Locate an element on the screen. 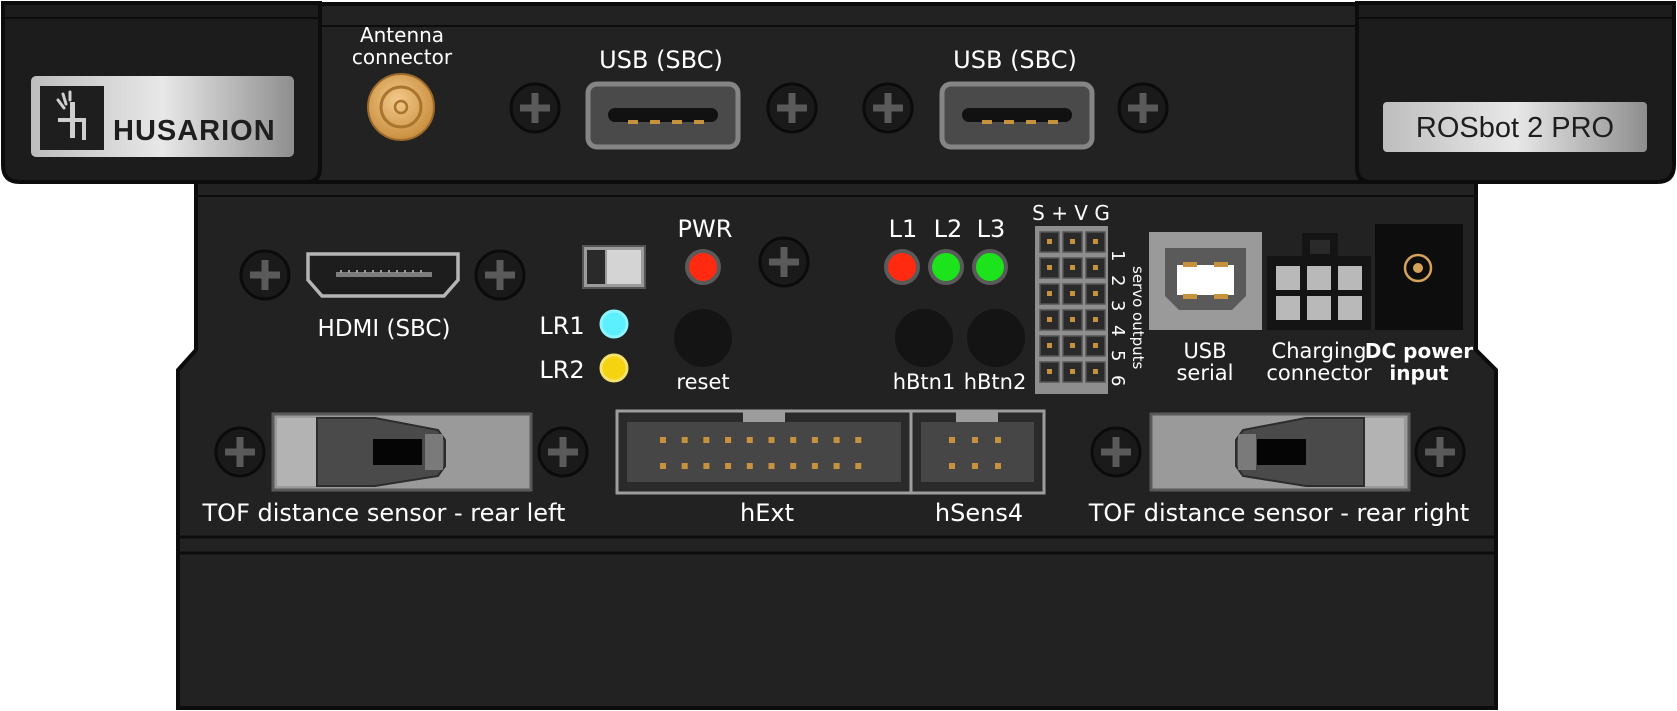 The width and height of the screenshot is (1677, 711). servo-row-6: 6 is located at coordinates (1117, 380).